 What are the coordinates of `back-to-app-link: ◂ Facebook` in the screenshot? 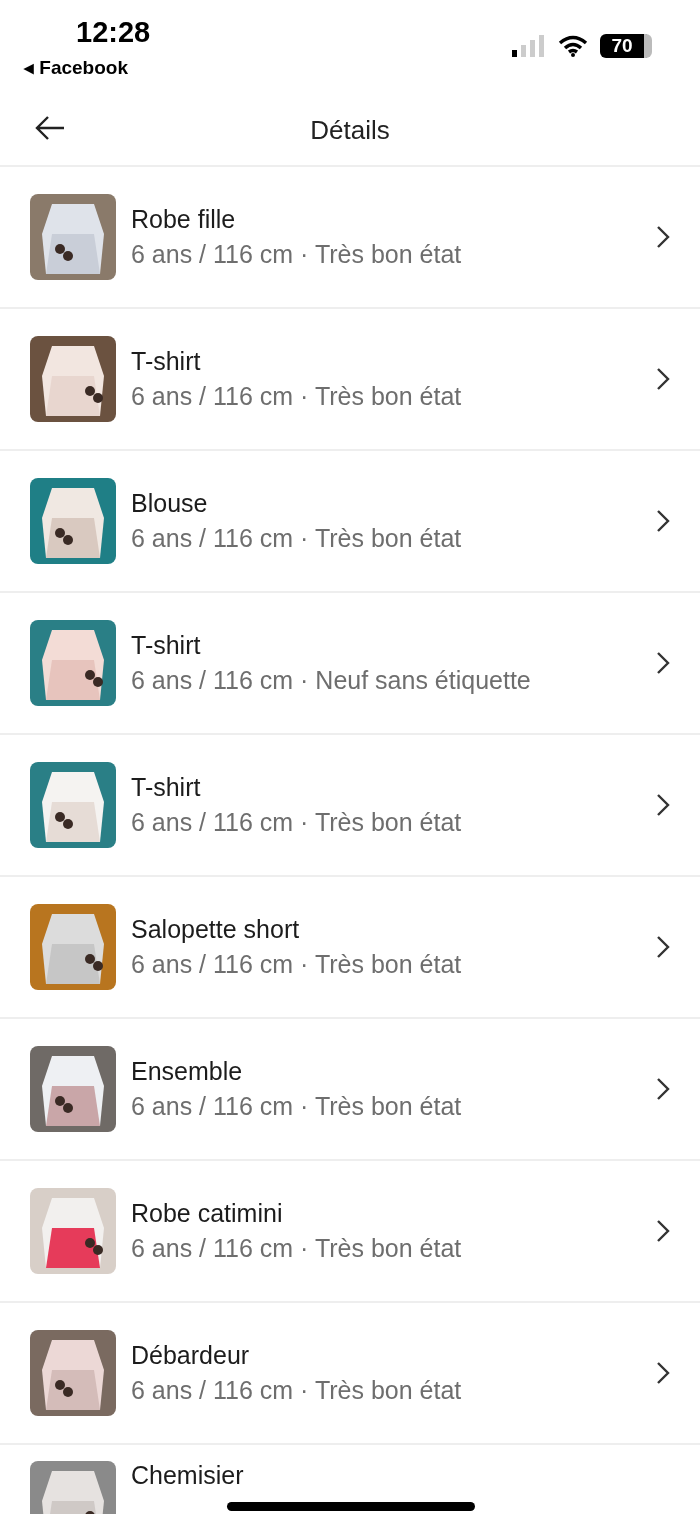 It's located at (76, 67).